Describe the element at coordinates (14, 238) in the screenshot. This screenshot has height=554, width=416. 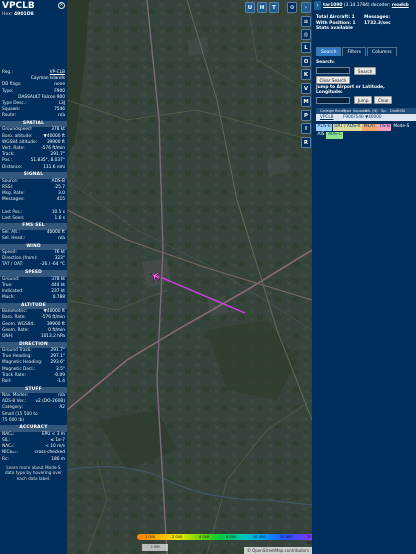
I see `fms-sel-label: Sel. Head.:` at that location.